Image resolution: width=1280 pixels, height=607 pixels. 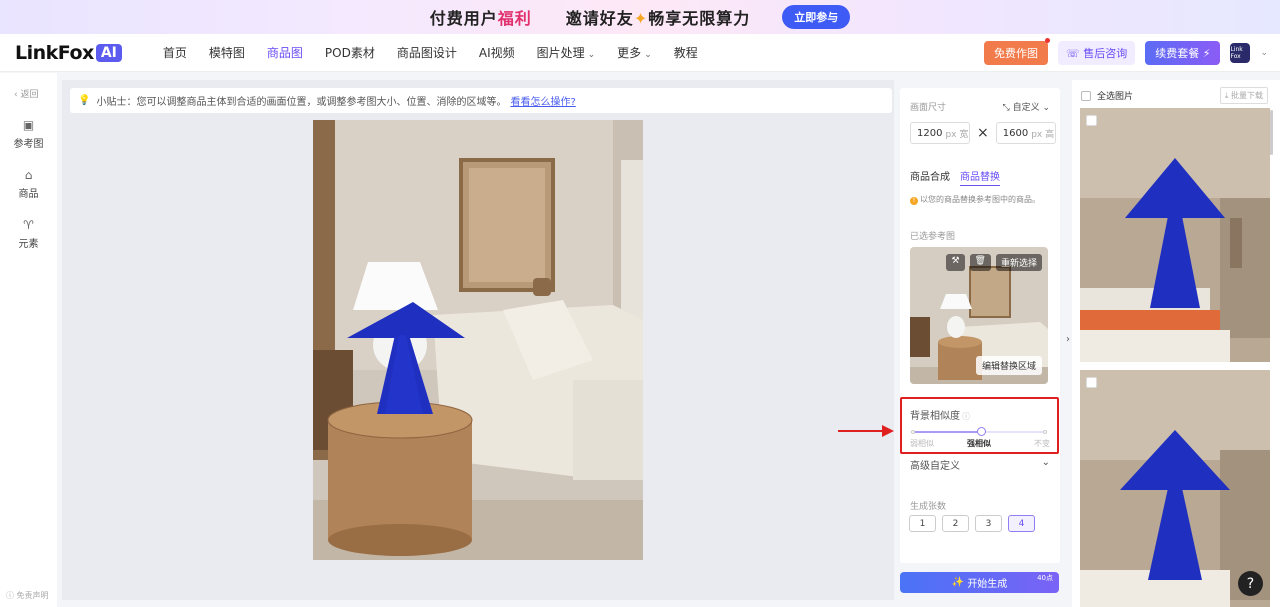 What do you see at coordinates (914, 201) in the screenshot?
I see `info-icon: !` at bounding box center [914, 201].